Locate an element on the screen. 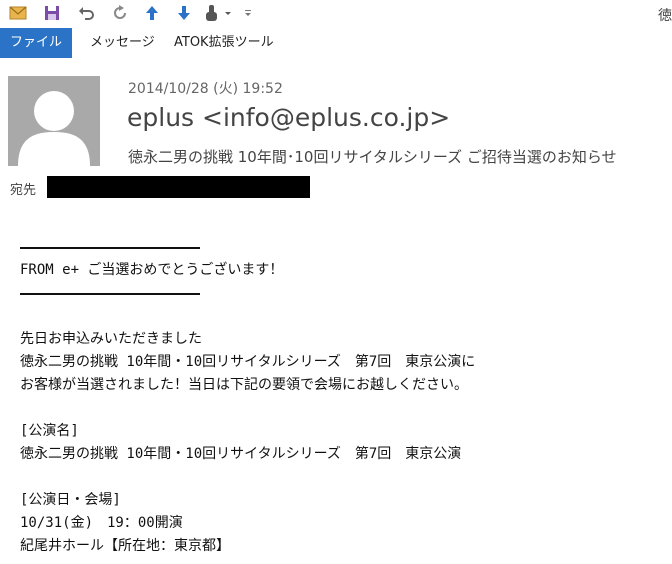 The height and width of the screenshot is (564, 672). message-date: 2014/10/28 (火) 19:52 is located at coordinates (205, 89).